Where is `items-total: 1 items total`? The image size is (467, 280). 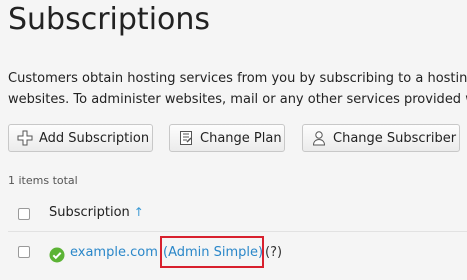 items-total: 1 items total is located at coordinates (43, 180).